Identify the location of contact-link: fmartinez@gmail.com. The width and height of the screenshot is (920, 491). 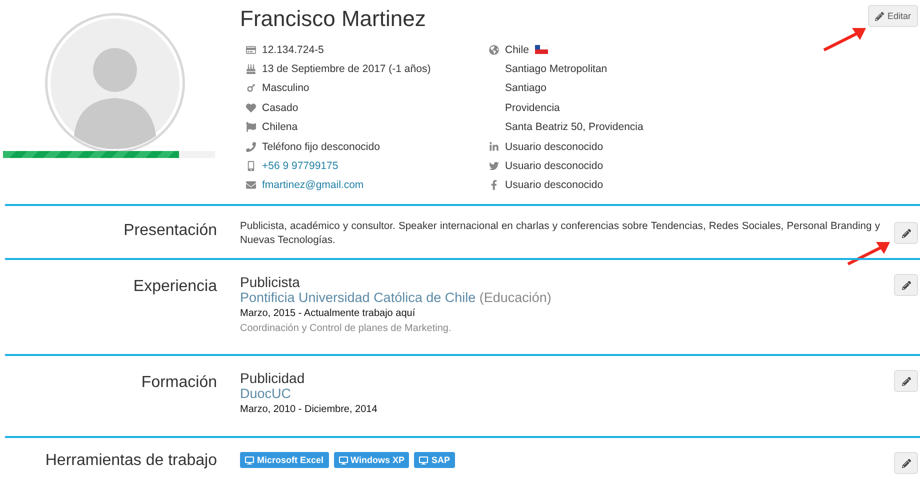
(313, 185).